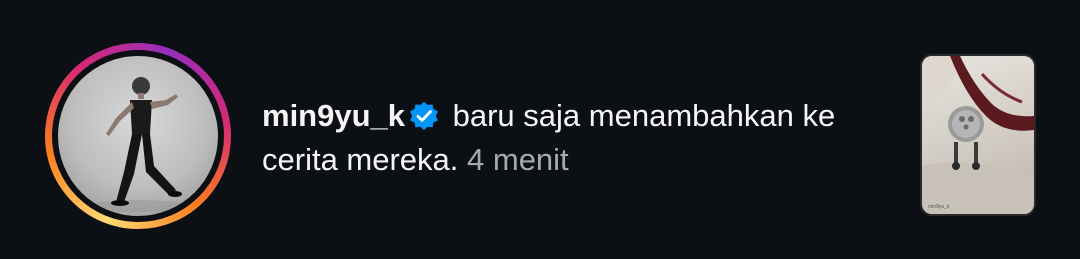 Image resolution: width=1080 pixels, height=259 pixels. I want to click on verified-badge-icon, so click(424, 116).